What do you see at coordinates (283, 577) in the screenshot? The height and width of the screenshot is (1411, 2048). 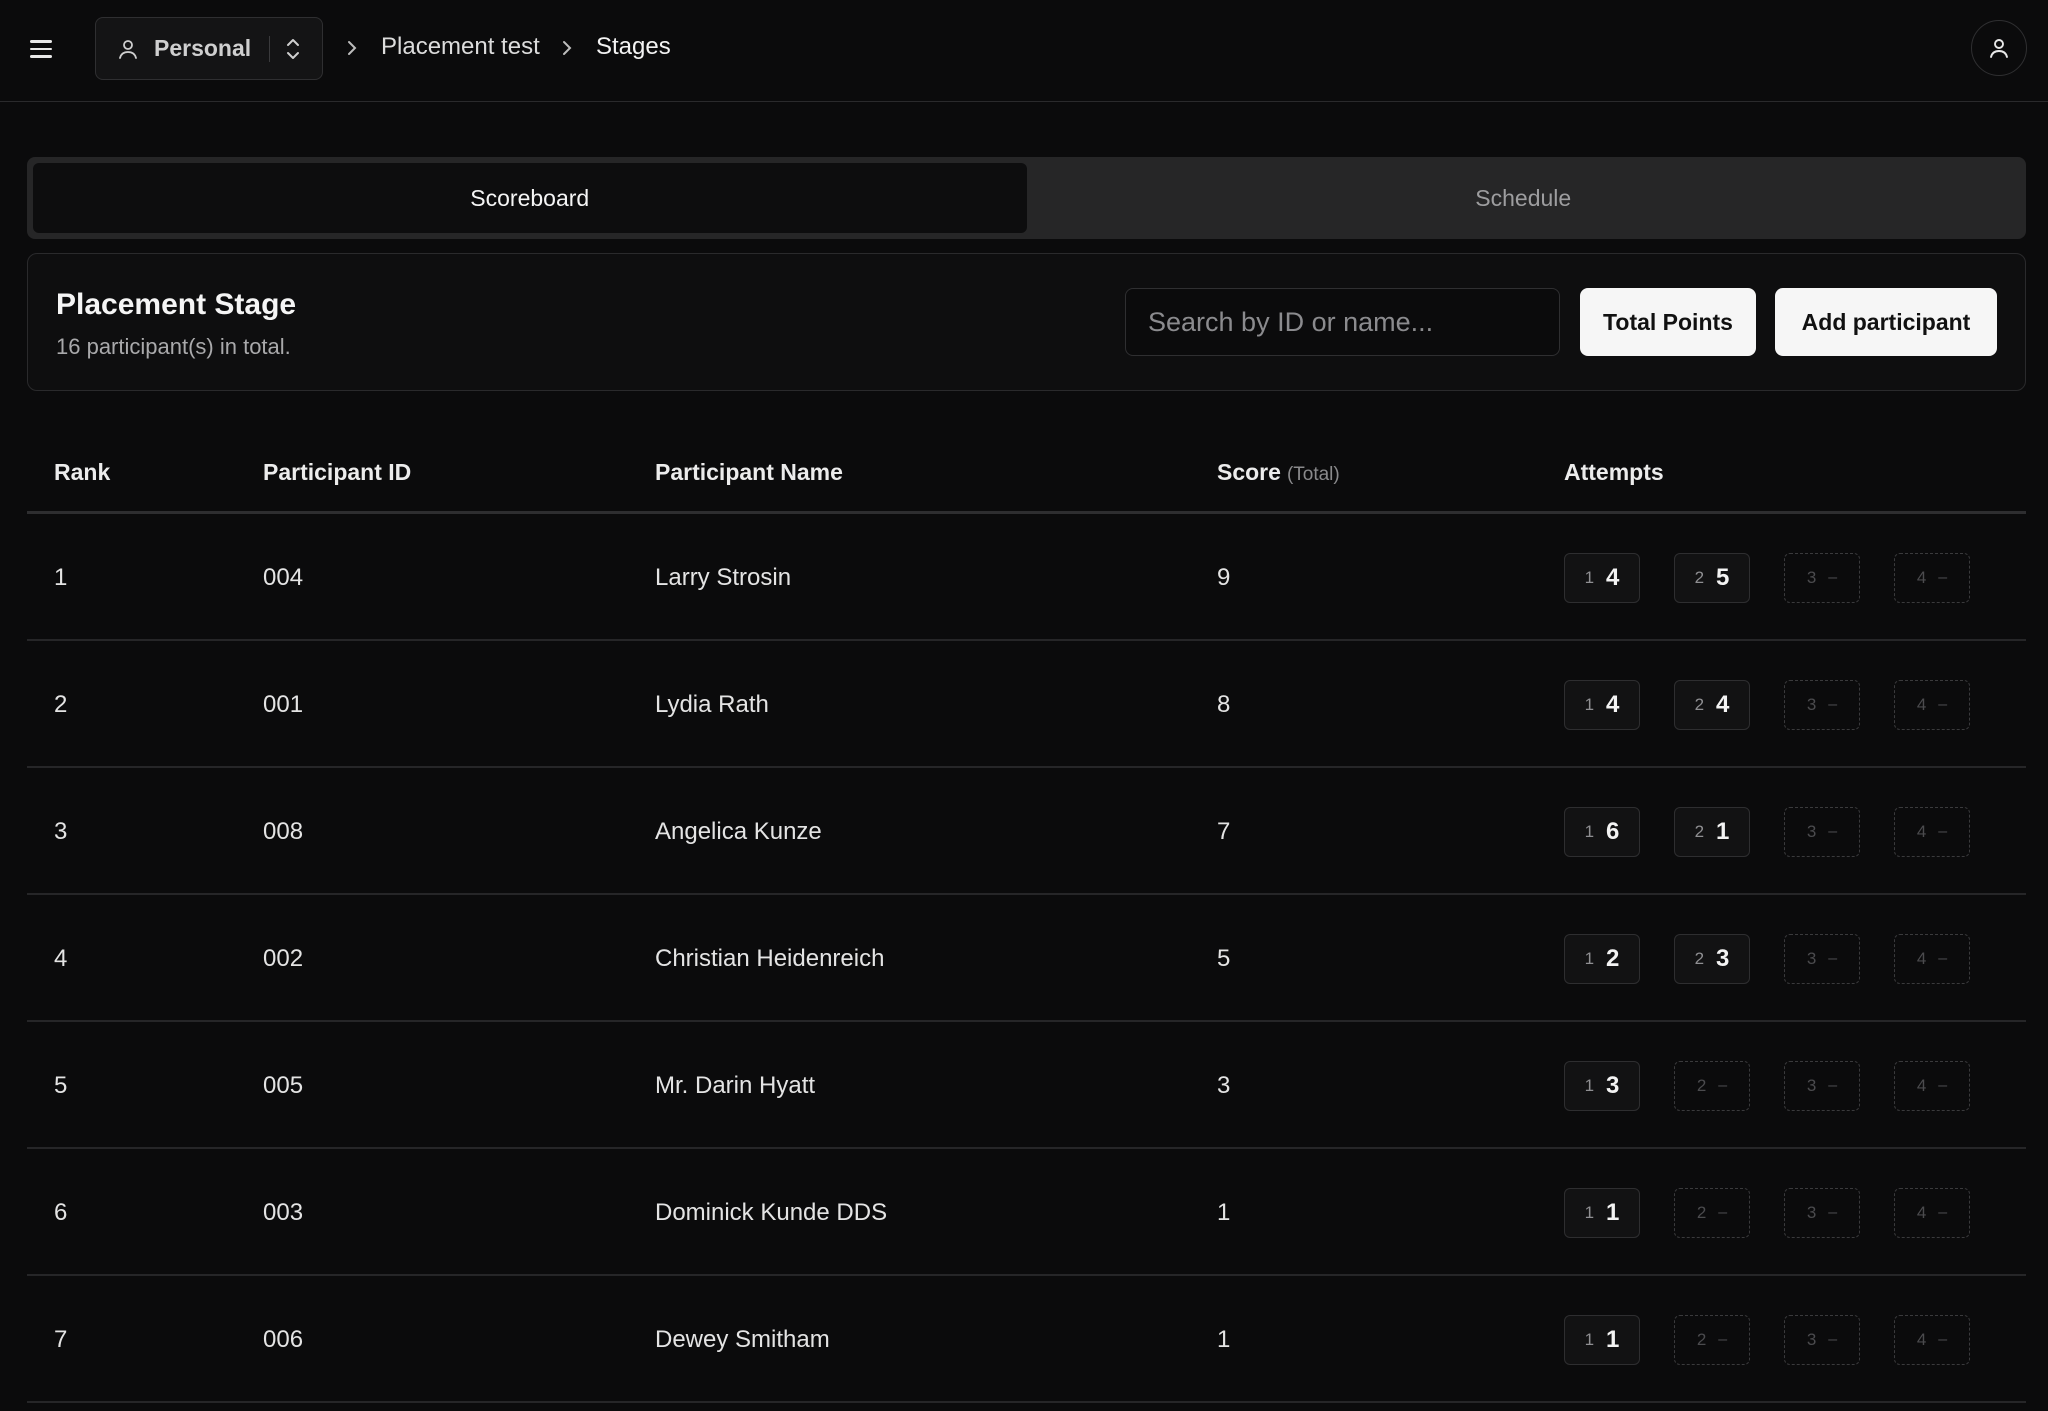 I see `participant-id-cell: 004` at bounding box center [283, 577].